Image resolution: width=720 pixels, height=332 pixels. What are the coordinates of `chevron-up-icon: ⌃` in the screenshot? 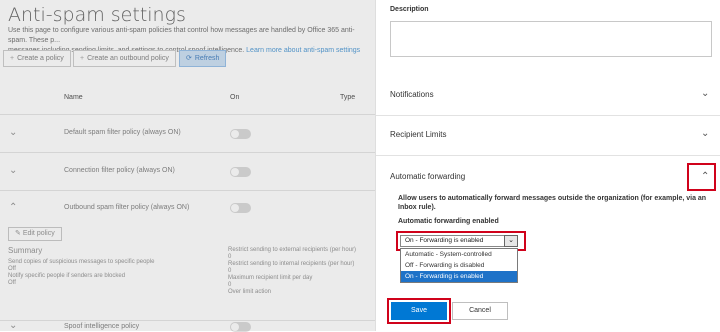 It's located at (13, 207).